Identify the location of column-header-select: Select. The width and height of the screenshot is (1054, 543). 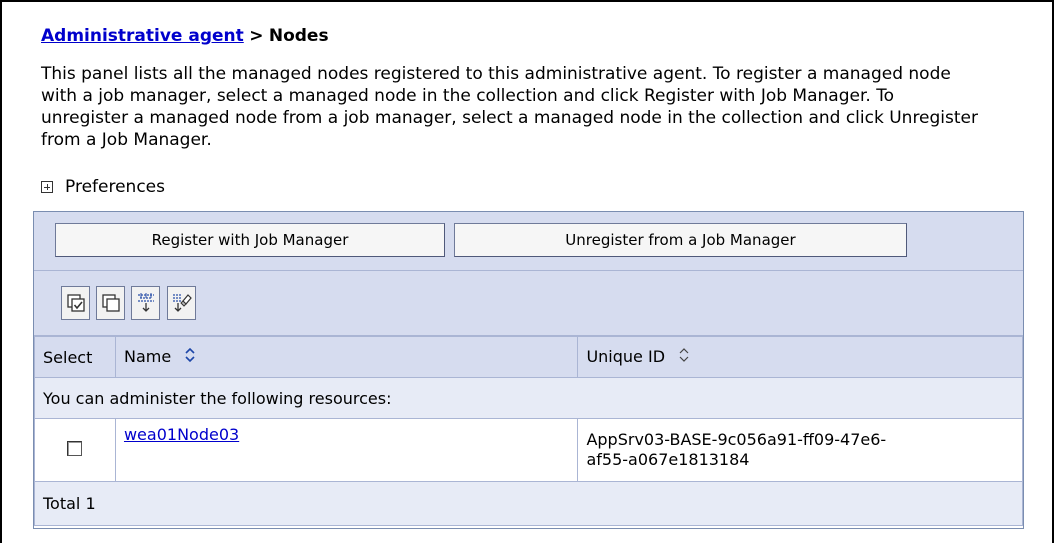
(75, 357).